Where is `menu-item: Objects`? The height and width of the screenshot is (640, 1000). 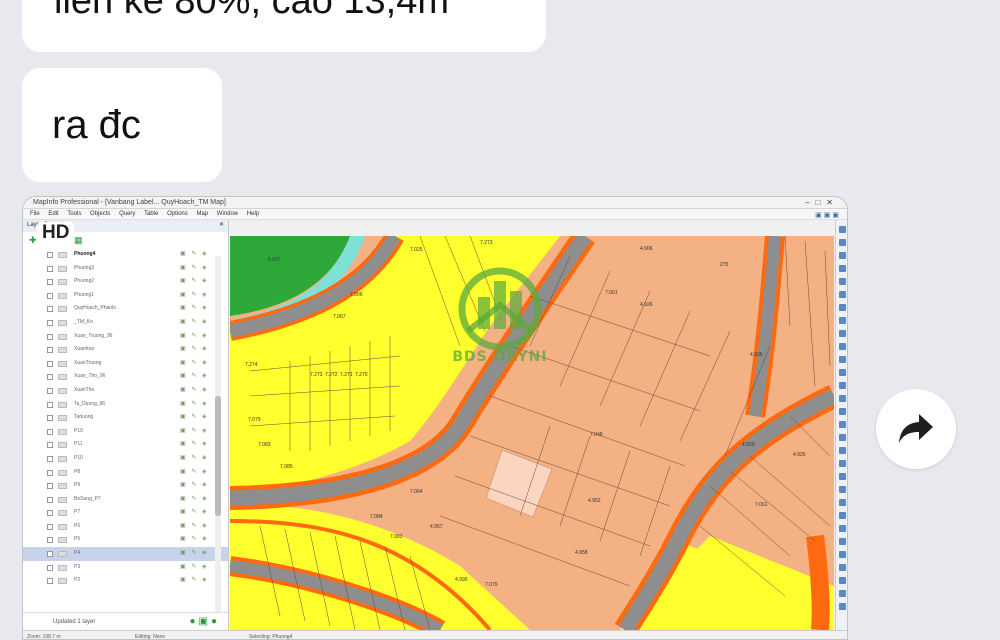 menu-item: Objects is located at coordinates (100, 214).